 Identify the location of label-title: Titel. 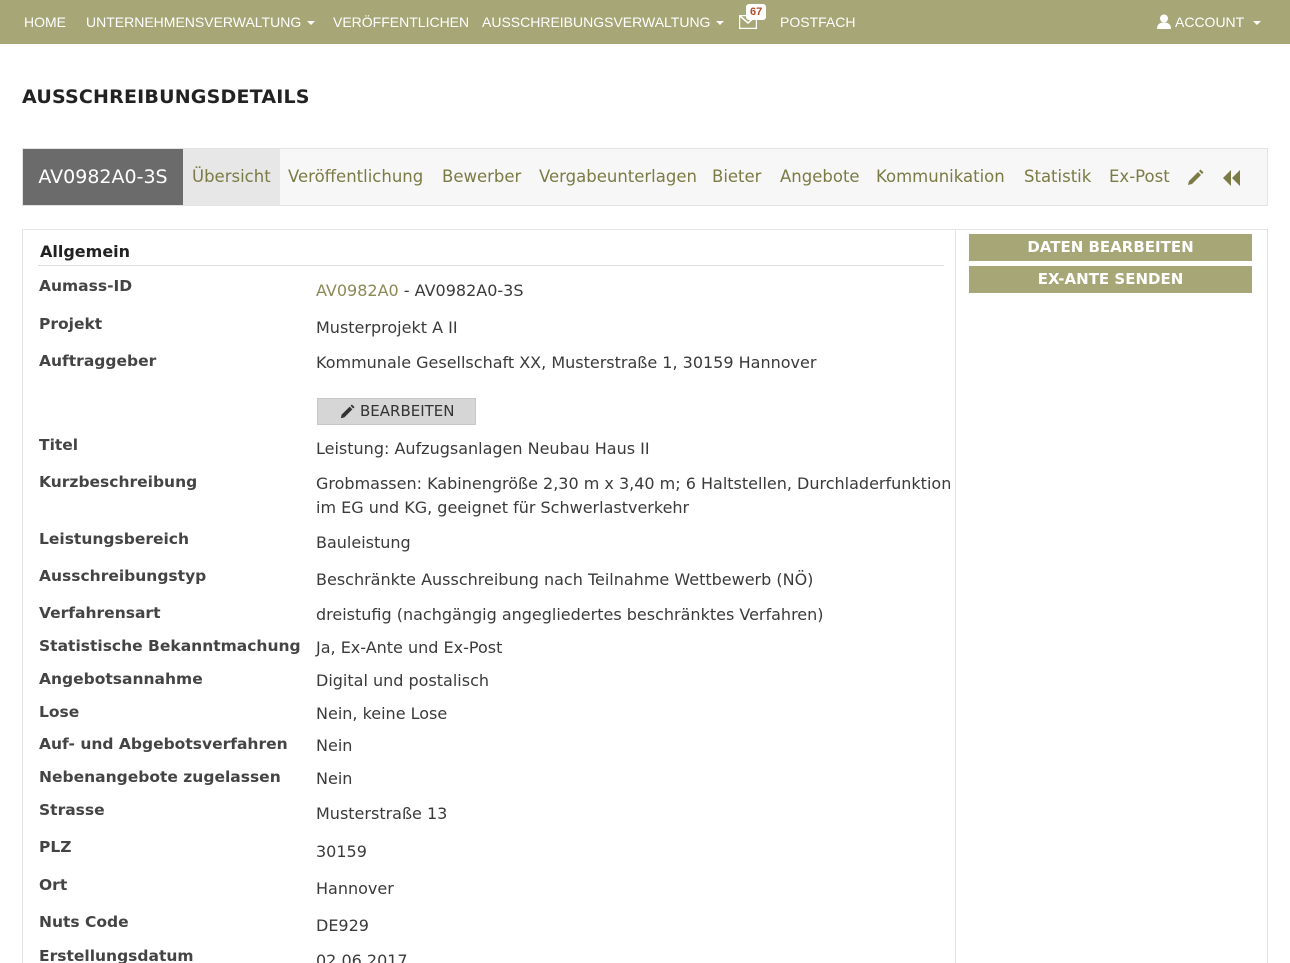
(59, 445).